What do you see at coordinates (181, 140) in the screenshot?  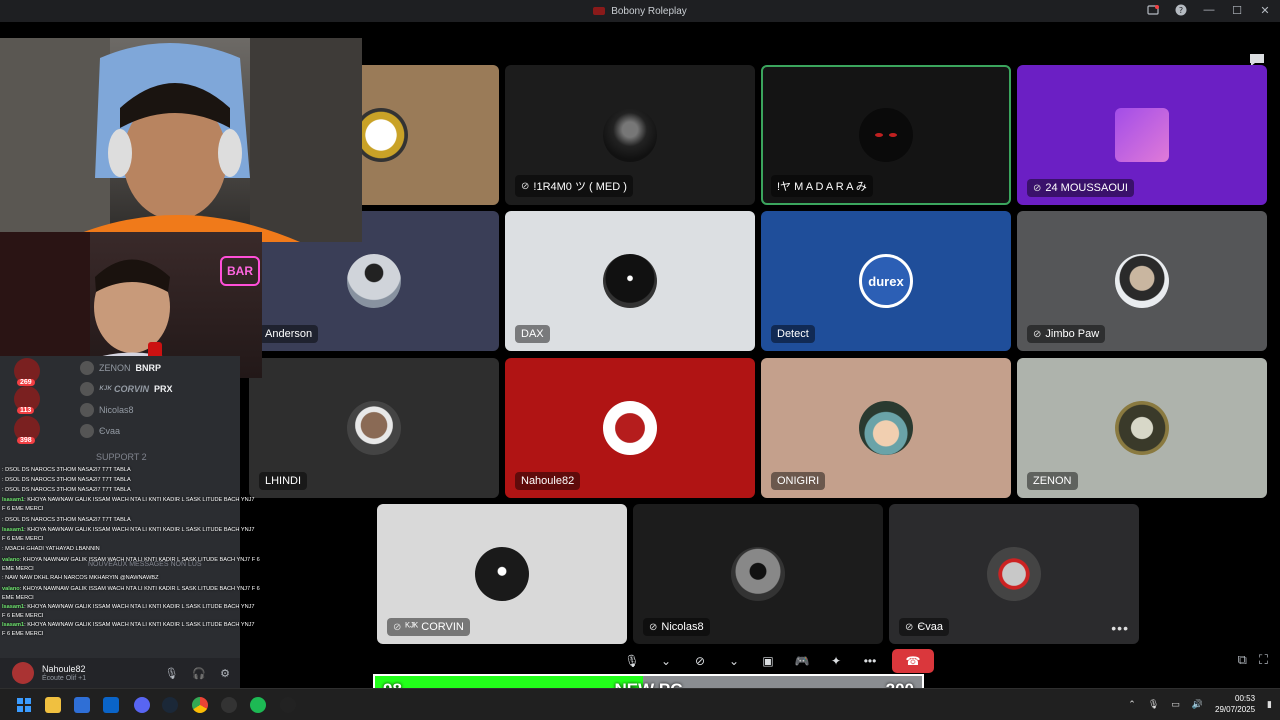 I see `webcam-streamer` at bounding box center [181, 140].